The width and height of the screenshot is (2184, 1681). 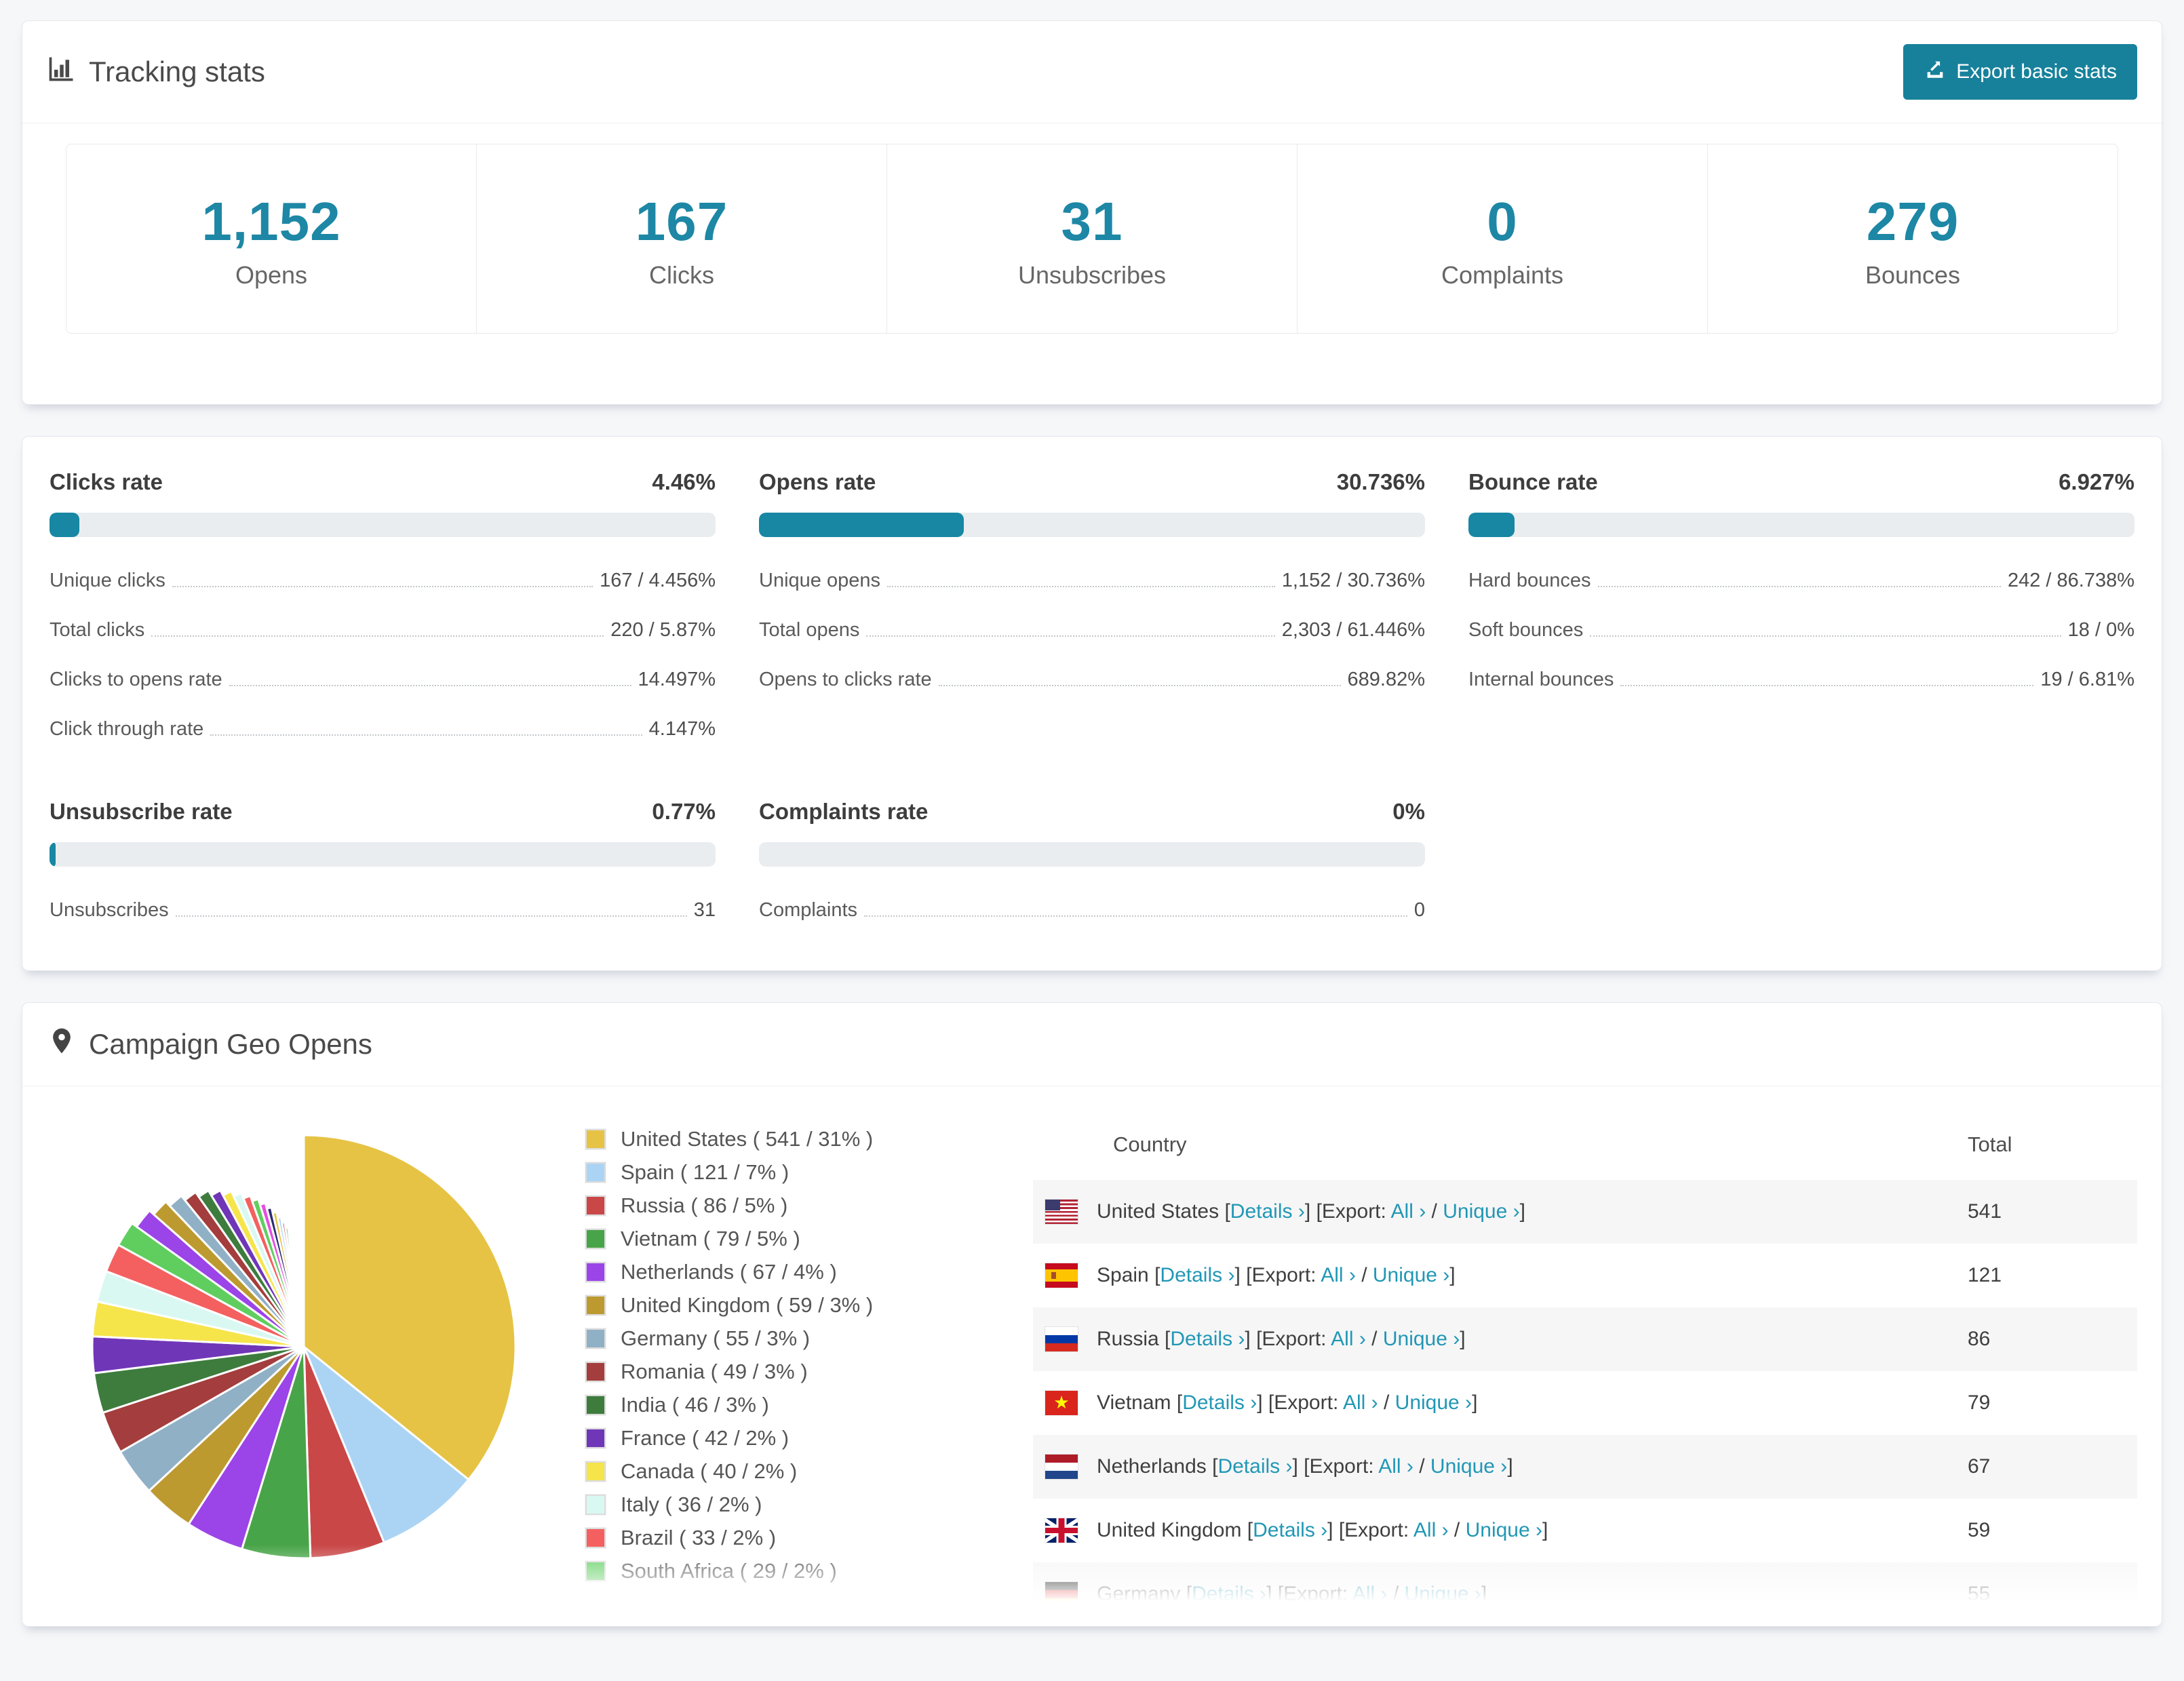 What do you see at coordinates (747, 1305) in the screenshot?
I see `legend-label: United Kingdom ( 59 / 3% )` at bounding box center [747, 1305].